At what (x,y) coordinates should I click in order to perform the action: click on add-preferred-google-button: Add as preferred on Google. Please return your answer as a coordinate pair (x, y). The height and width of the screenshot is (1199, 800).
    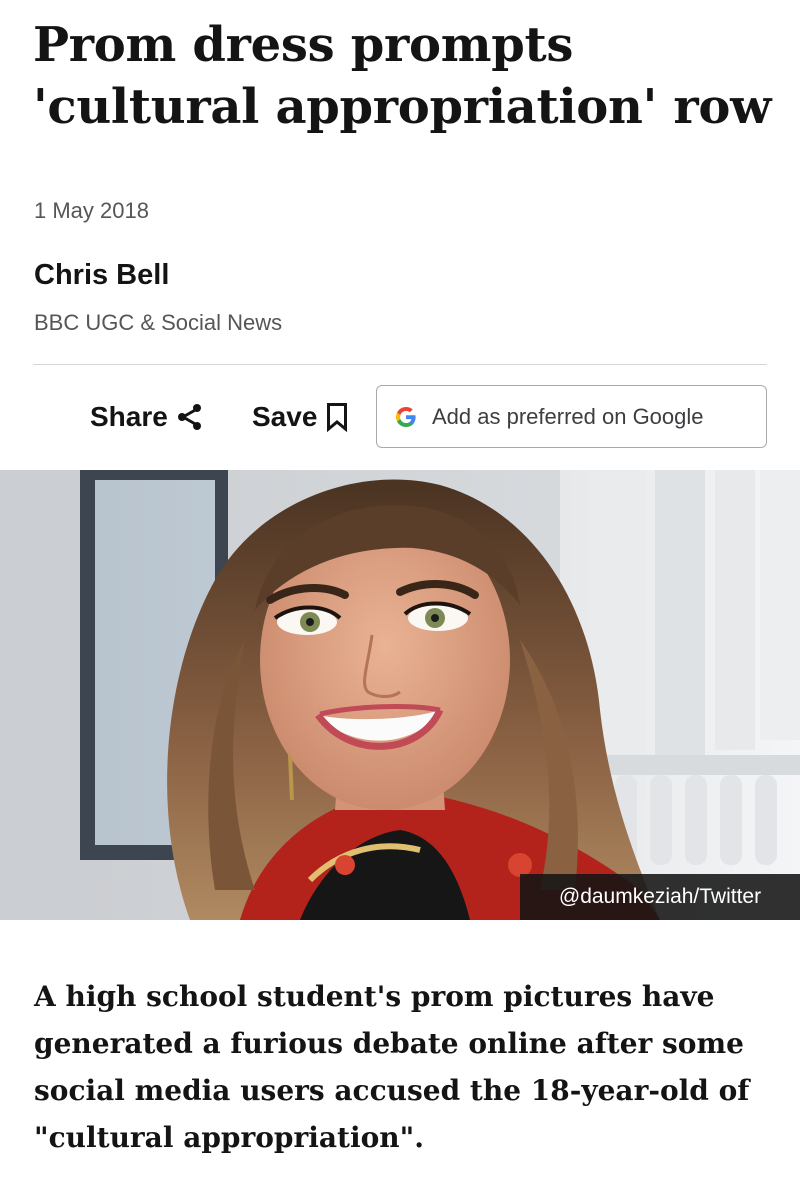
    Looking at the image, I should click on (571, 416).